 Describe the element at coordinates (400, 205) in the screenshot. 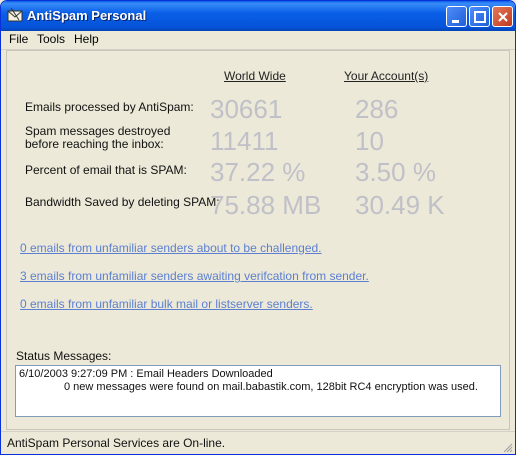

I see `stat-account-bandwidth-saved: 30.49 K` at that location.